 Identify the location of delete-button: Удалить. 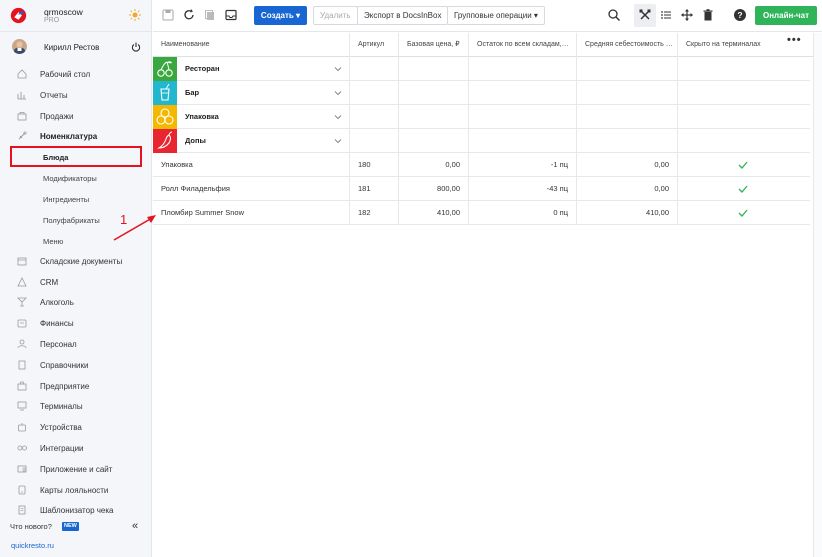
(335, 15).